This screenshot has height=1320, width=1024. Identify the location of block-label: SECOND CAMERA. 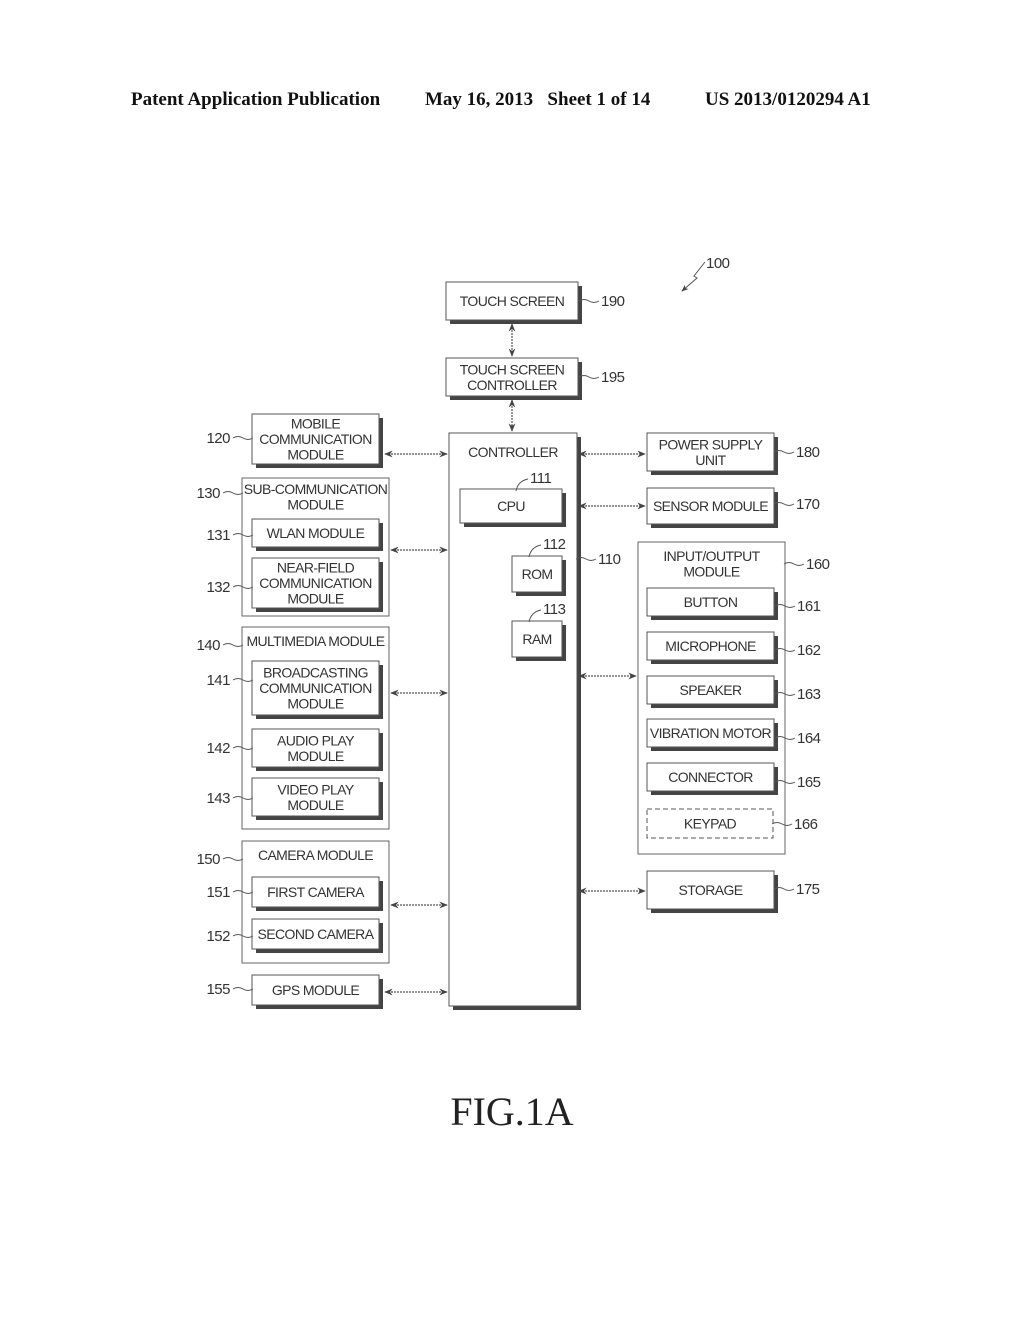
(316, 934).